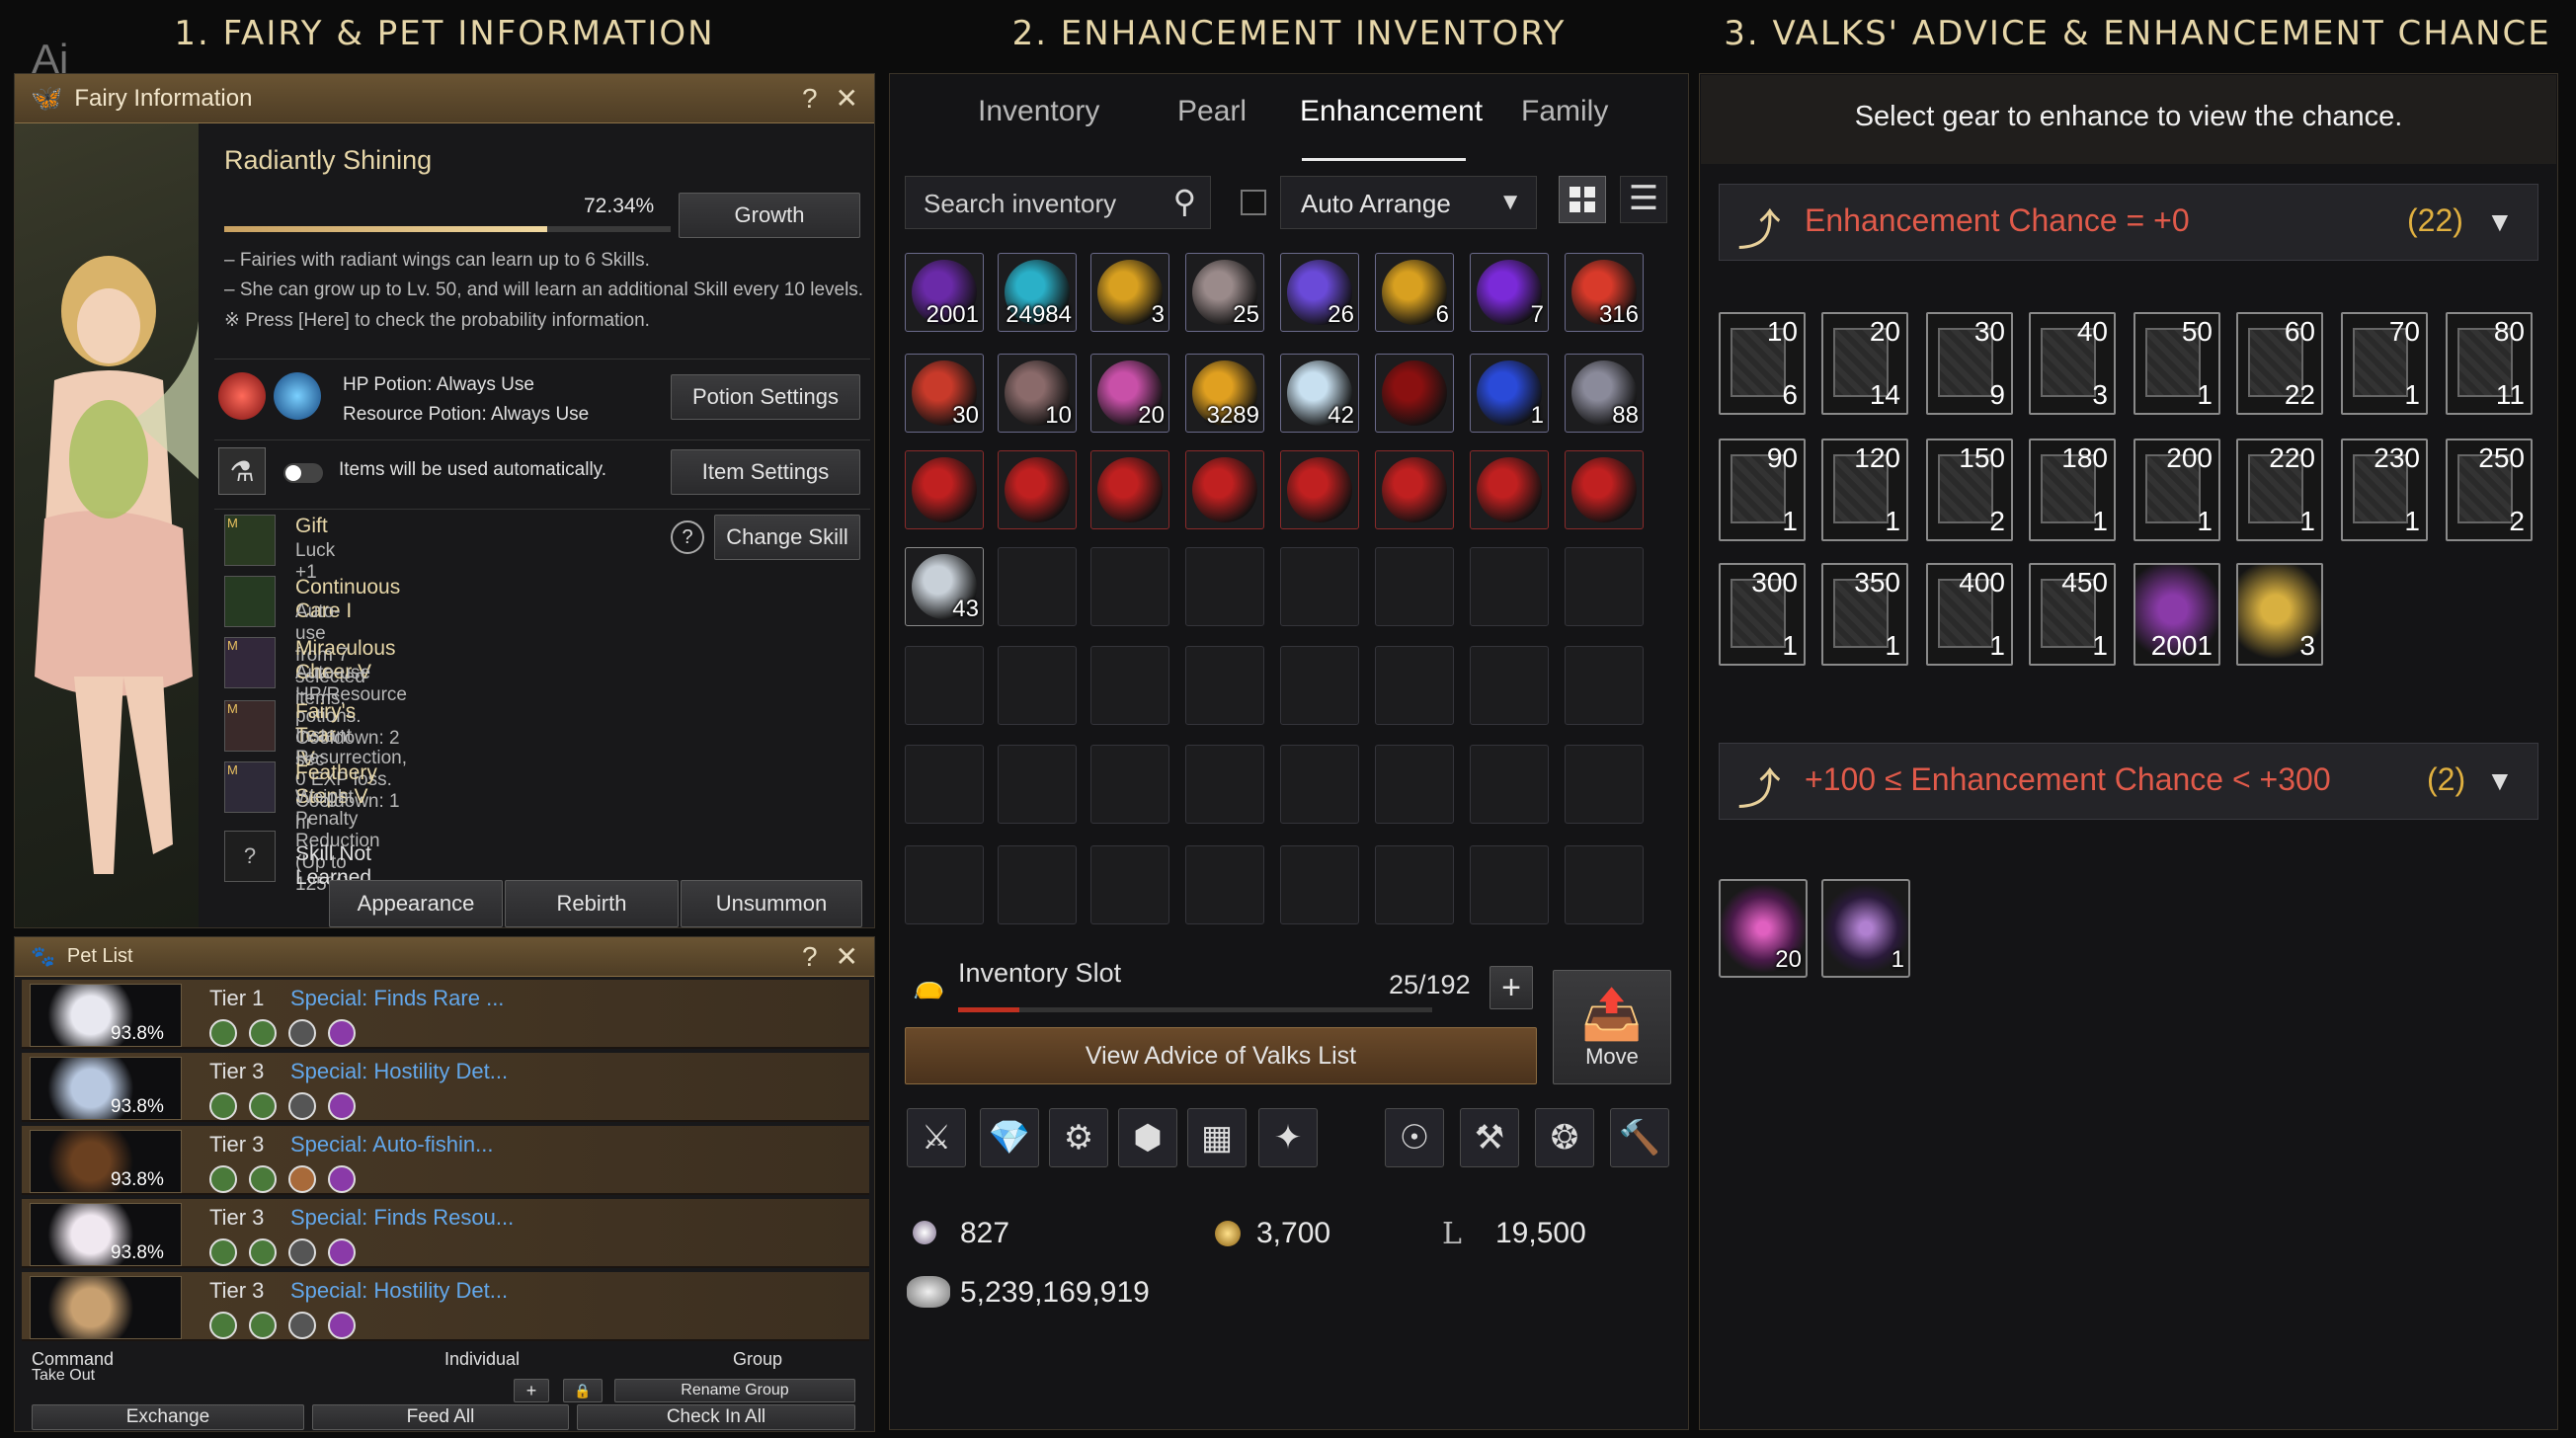 The height and width of the screenshot is (1438, 2576). What do you see at coordinates (1221, 1055) in the screenshot?
I see `valks-advice-button: View Advice of Valks List` at bounding box center [1221, 1055].